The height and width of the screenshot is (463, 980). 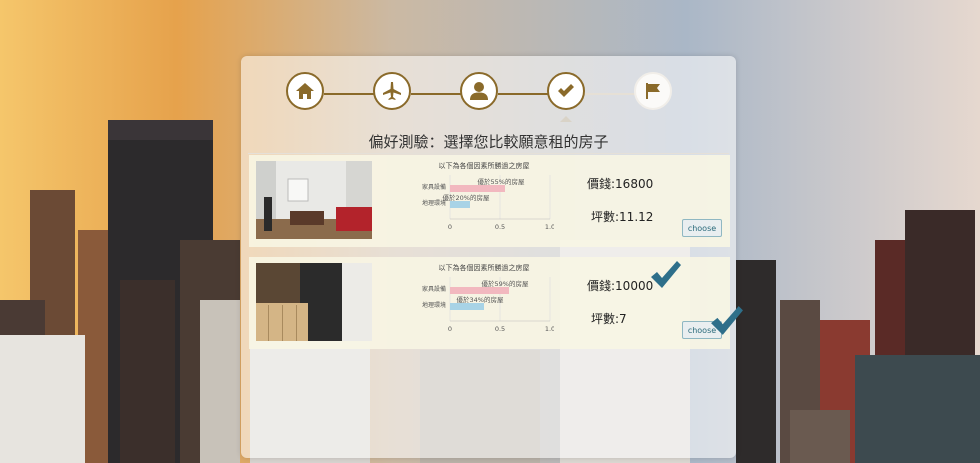 What do you see at coordinates (620, 184) in the screenshot?
I see `price-label: 價錢:16800` at bounding box center [620, 184].